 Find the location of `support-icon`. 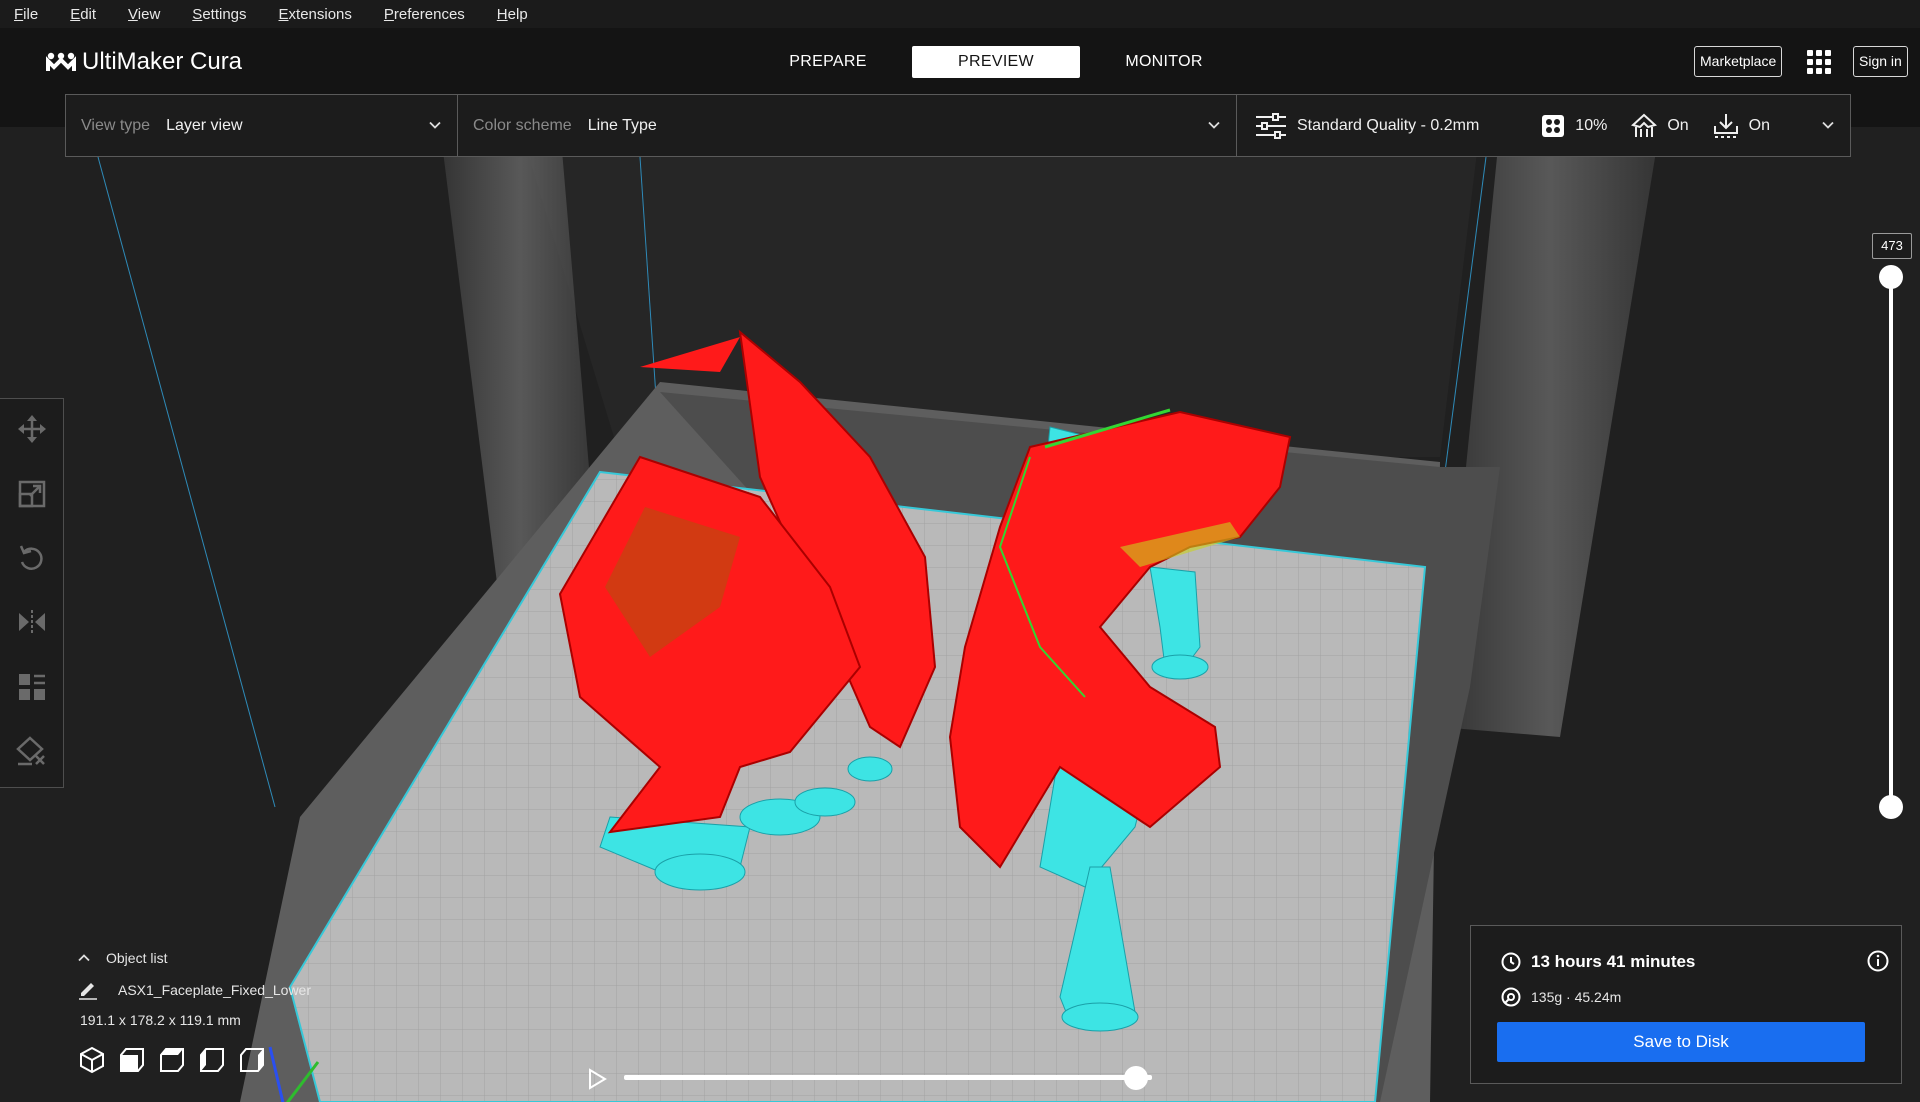

support-icon is located at coordinates (1644, 125).